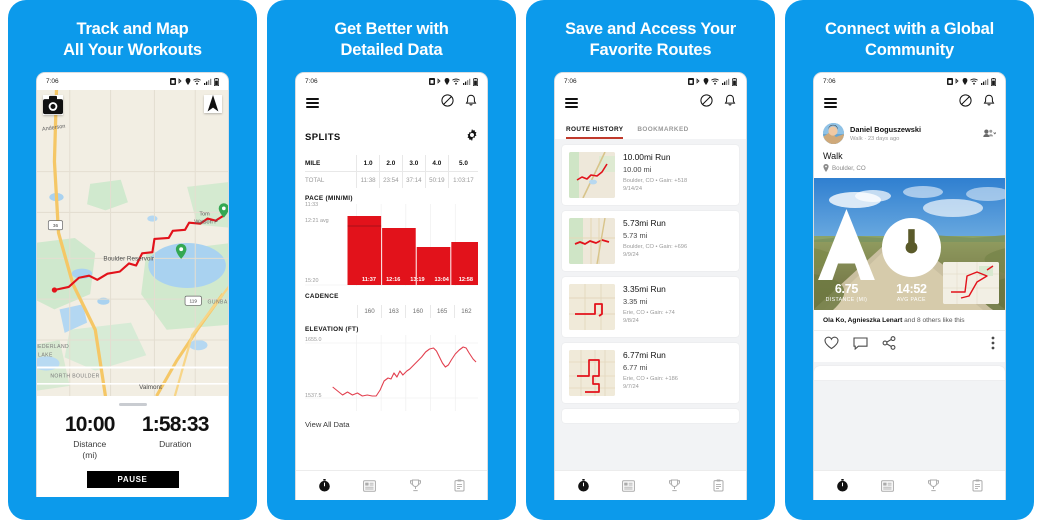 The height and width of the screenshot is (520, 1050). I want to click on avatar-image, so click(833, 134).